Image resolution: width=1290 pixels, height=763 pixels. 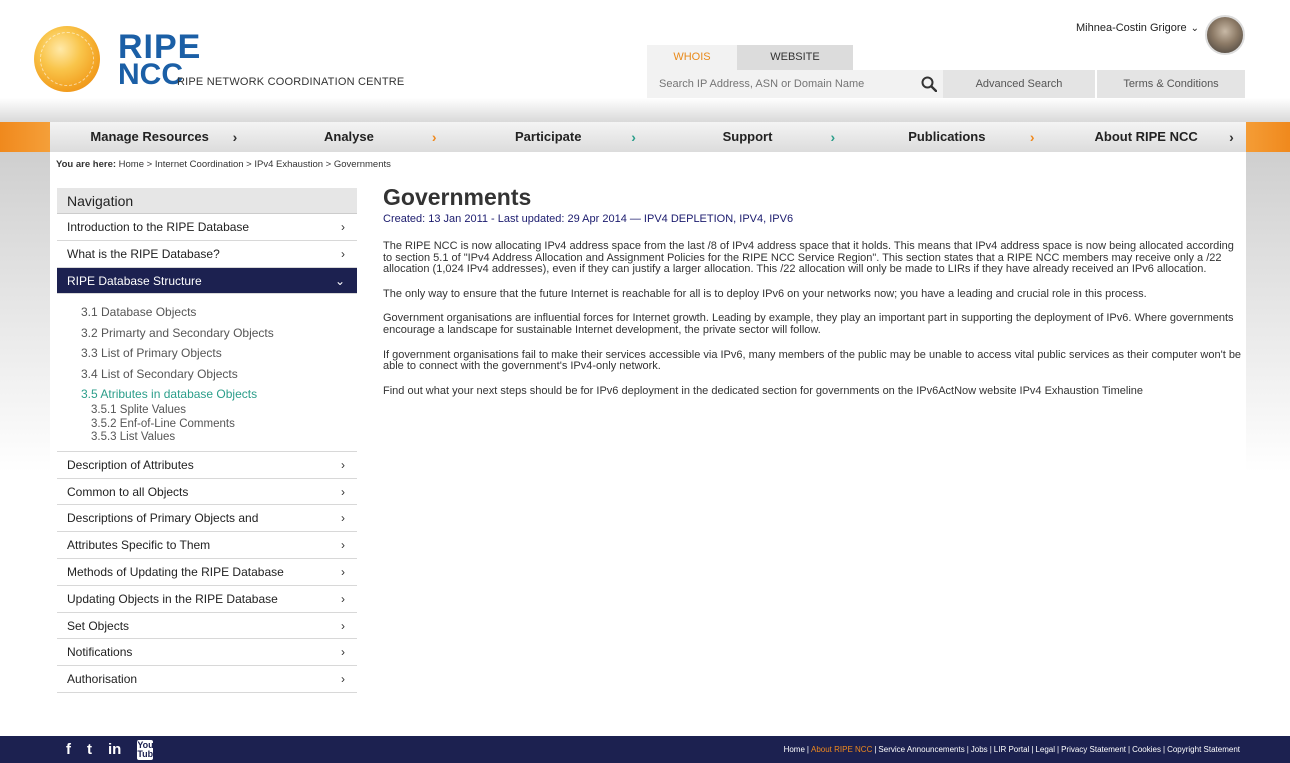 I want to click on tab-whois: WHOIS, so click(x=692, y=57).